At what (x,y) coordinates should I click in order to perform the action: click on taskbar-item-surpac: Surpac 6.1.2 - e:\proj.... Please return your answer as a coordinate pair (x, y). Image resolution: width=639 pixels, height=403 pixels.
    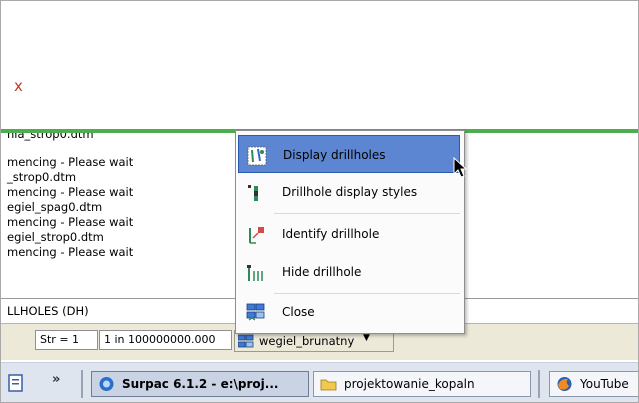
    Looking at the image, I should click on (200, 384).